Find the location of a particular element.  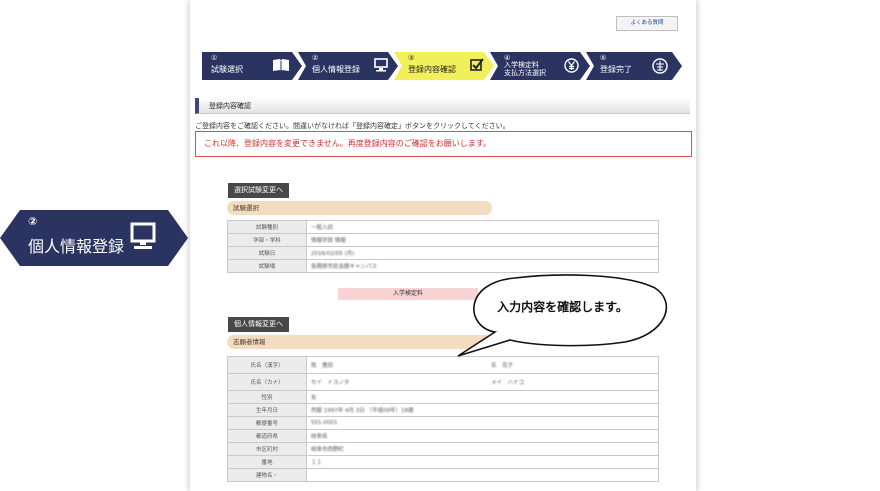

row-key: 番地 is located at coordinates (267, 462).